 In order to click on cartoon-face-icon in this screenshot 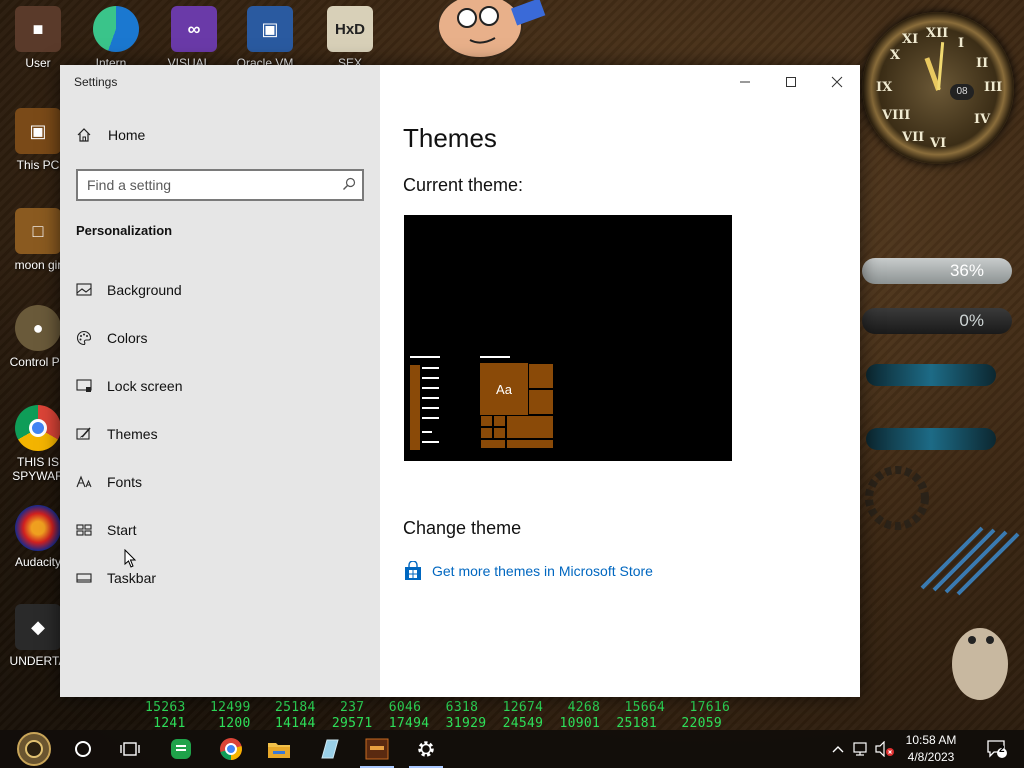, I will do `click(491, 29)`.